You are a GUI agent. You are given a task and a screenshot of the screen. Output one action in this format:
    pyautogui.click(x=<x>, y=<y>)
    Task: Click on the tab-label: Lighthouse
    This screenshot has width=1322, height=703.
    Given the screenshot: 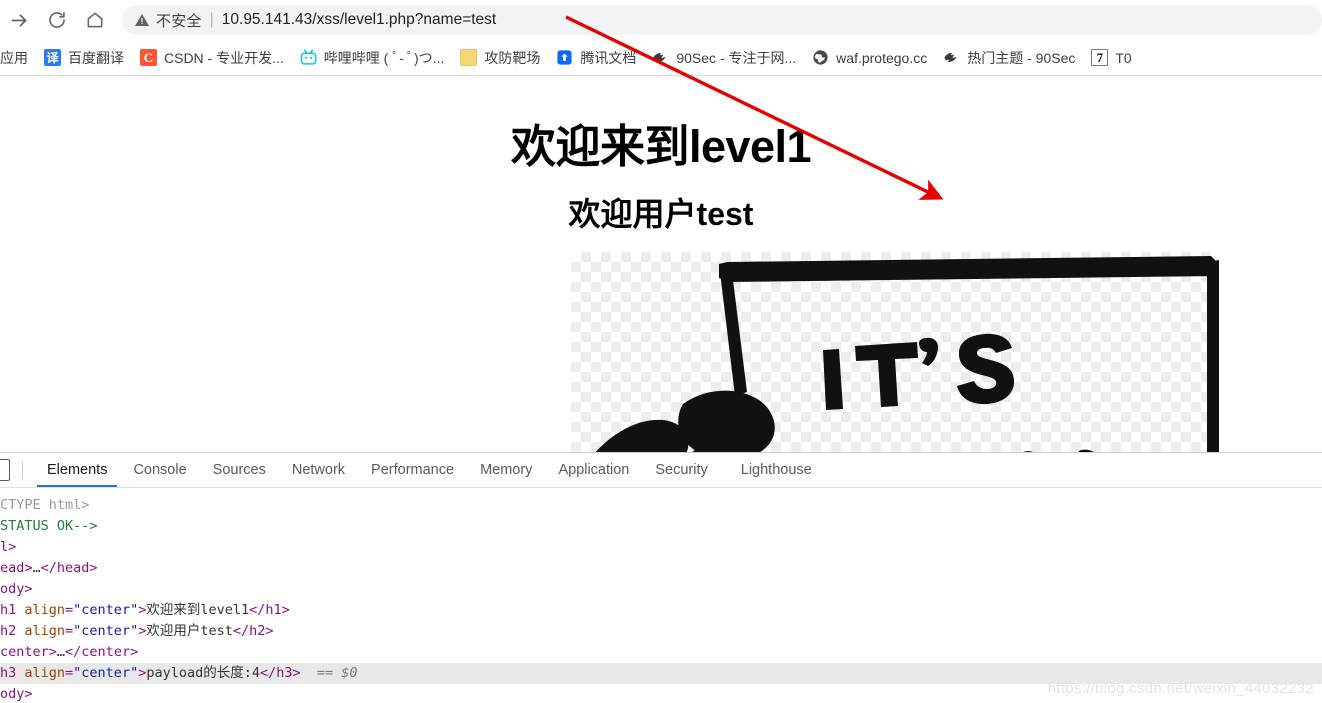 What is the action you would take?
    pyautogui.click(x=776, y=470)
    